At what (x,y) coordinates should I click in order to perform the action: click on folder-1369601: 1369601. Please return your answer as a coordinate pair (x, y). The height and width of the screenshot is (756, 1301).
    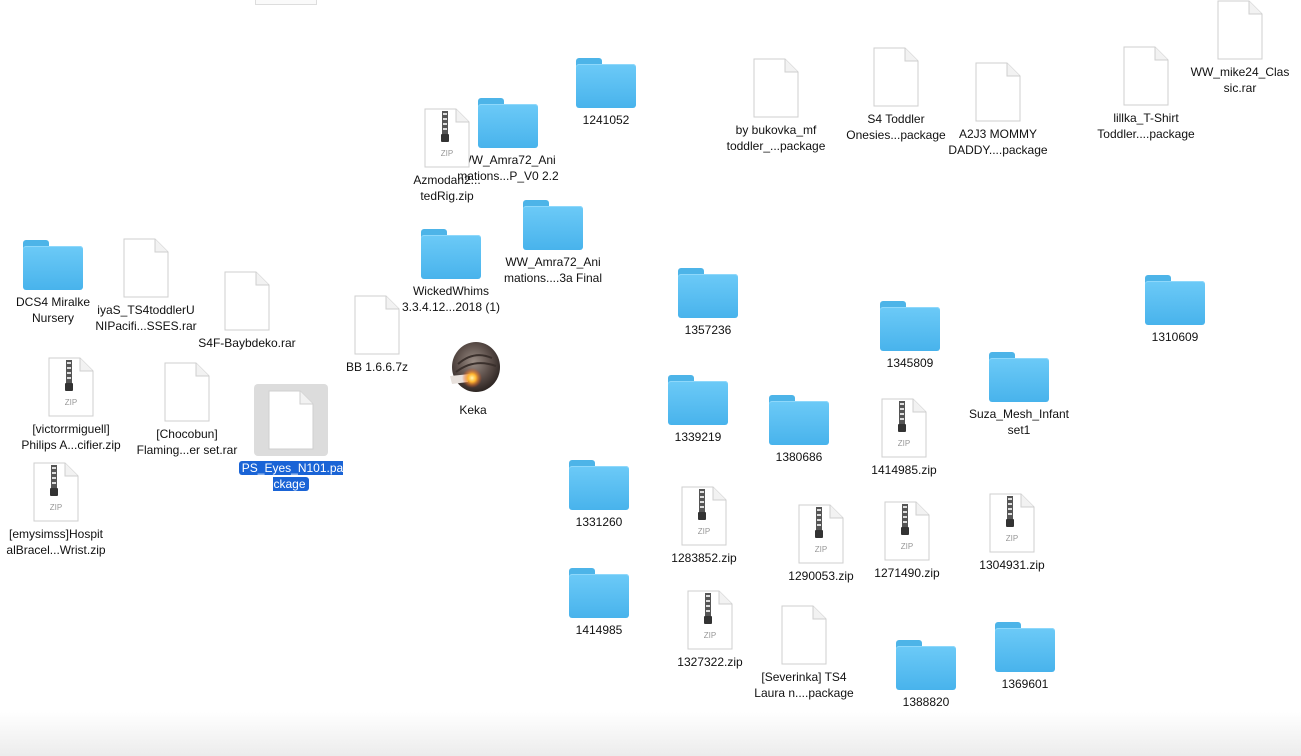
    Looking at the image, I should click on (1025, 657).